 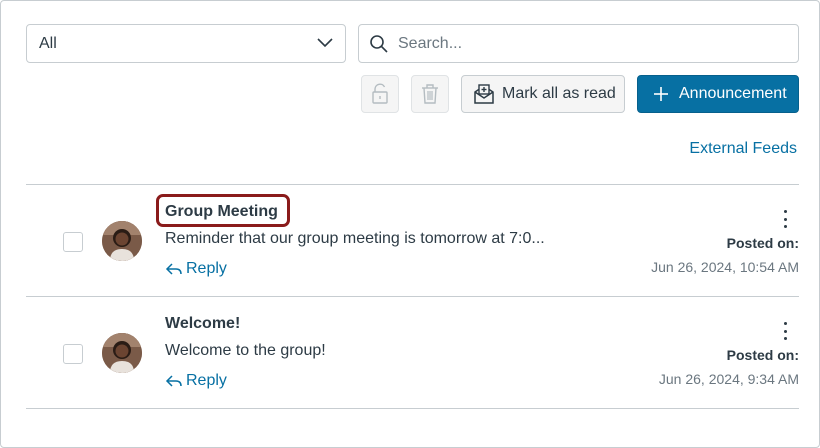 What do you see at coordinates (588, 43) in the screenshot?
I see `search-input` at bounding box center [588, 43].